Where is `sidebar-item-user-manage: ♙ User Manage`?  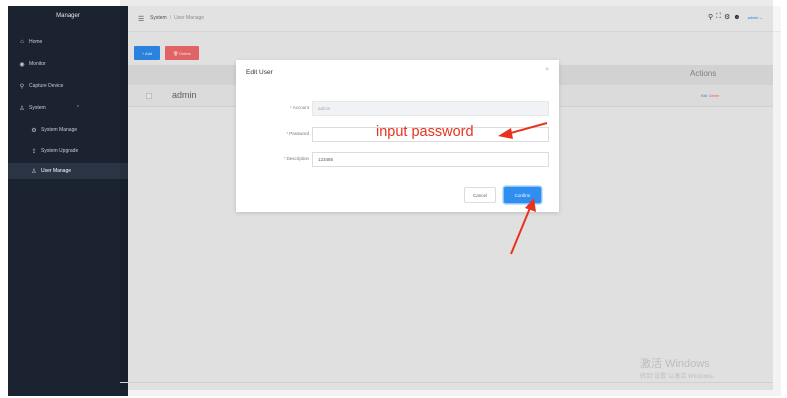
sidebar-item-user-manage: ♙ User Manage is located at coordinates (68, 171).